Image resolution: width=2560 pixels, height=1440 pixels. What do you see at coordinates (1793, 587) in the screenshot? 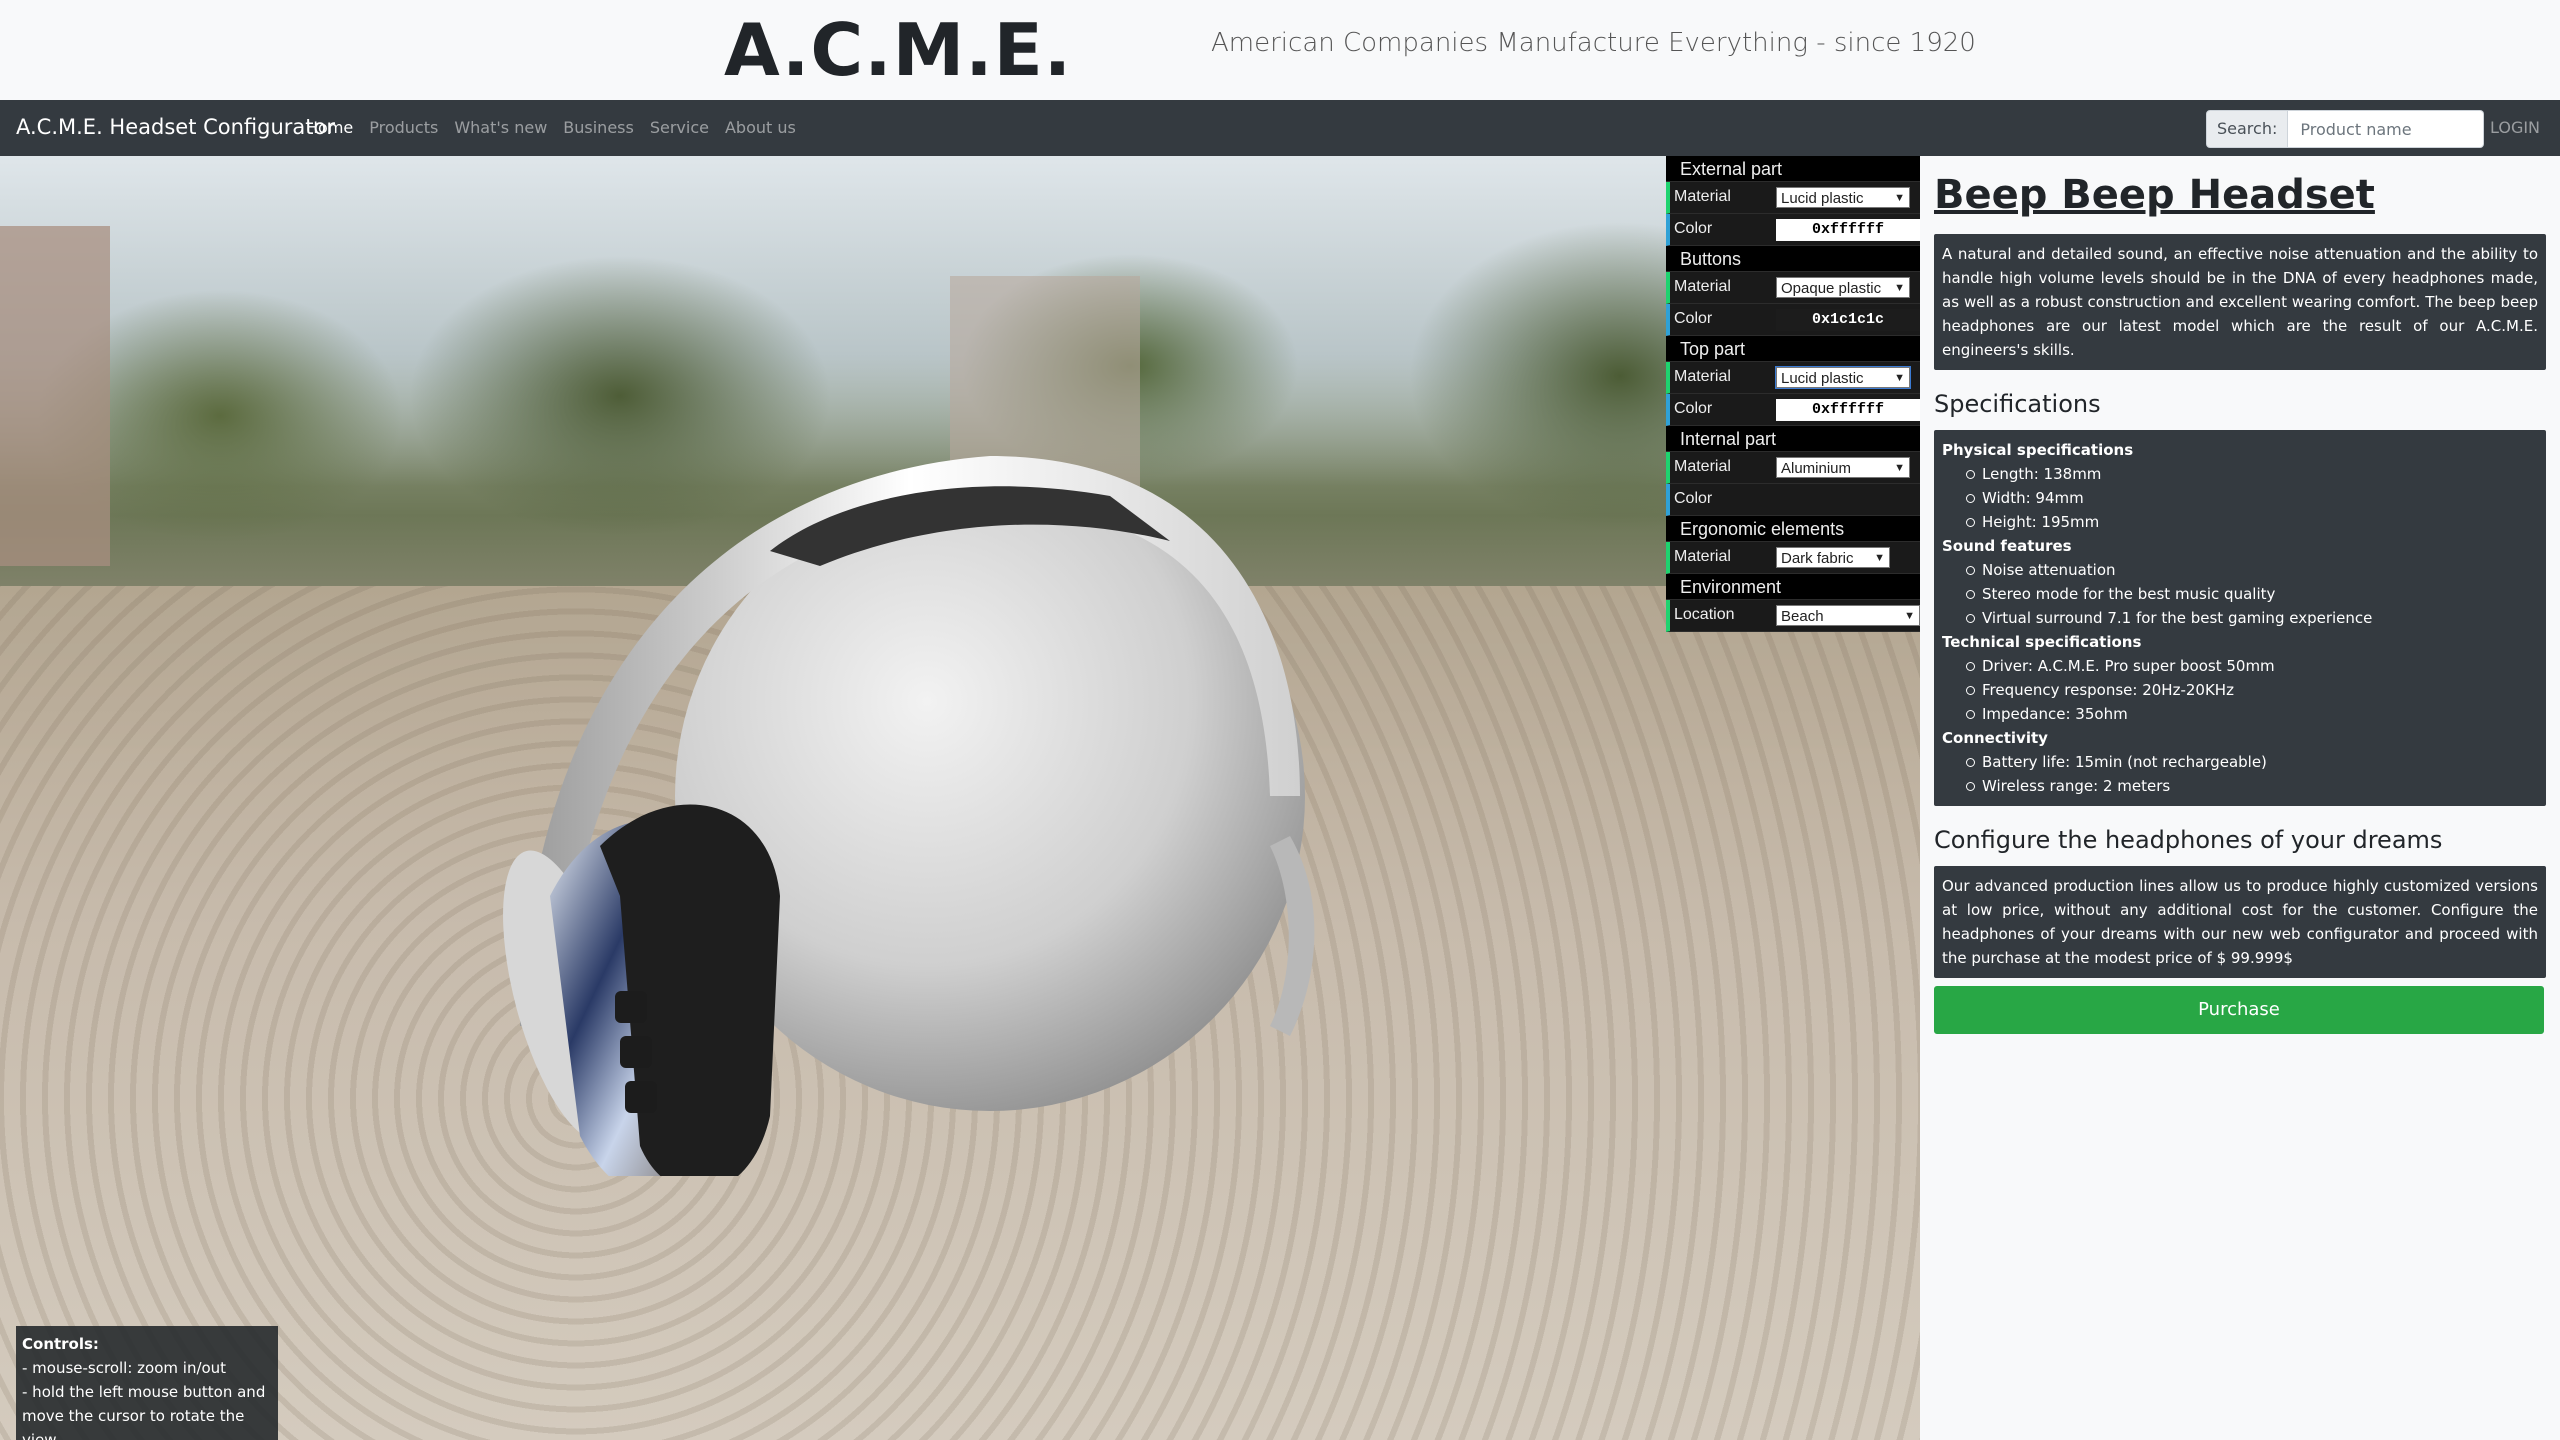
I see `folder-environment: Environment` at bounding box center [1793, 587].